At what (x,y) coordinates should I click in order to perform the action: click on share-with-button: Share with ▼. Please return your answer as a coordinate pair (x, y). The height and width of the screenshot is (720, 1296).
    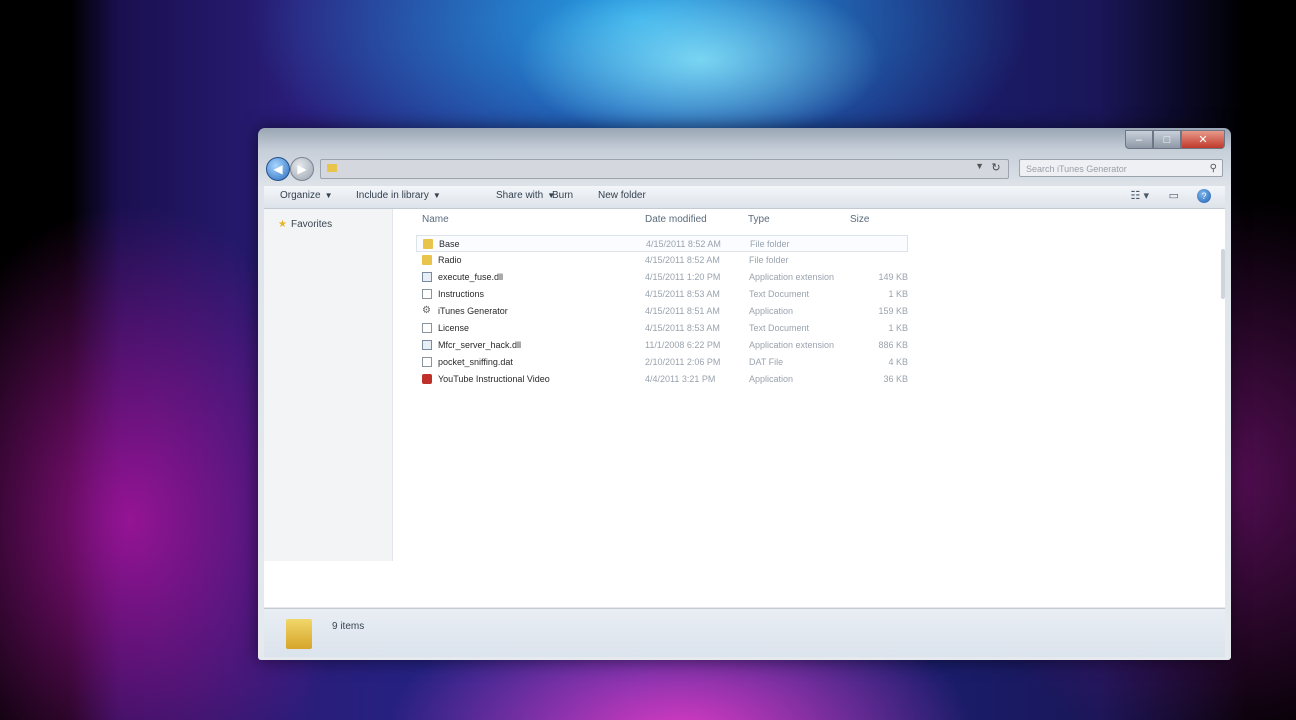
    Looking at the image, I should click on (525, 195).